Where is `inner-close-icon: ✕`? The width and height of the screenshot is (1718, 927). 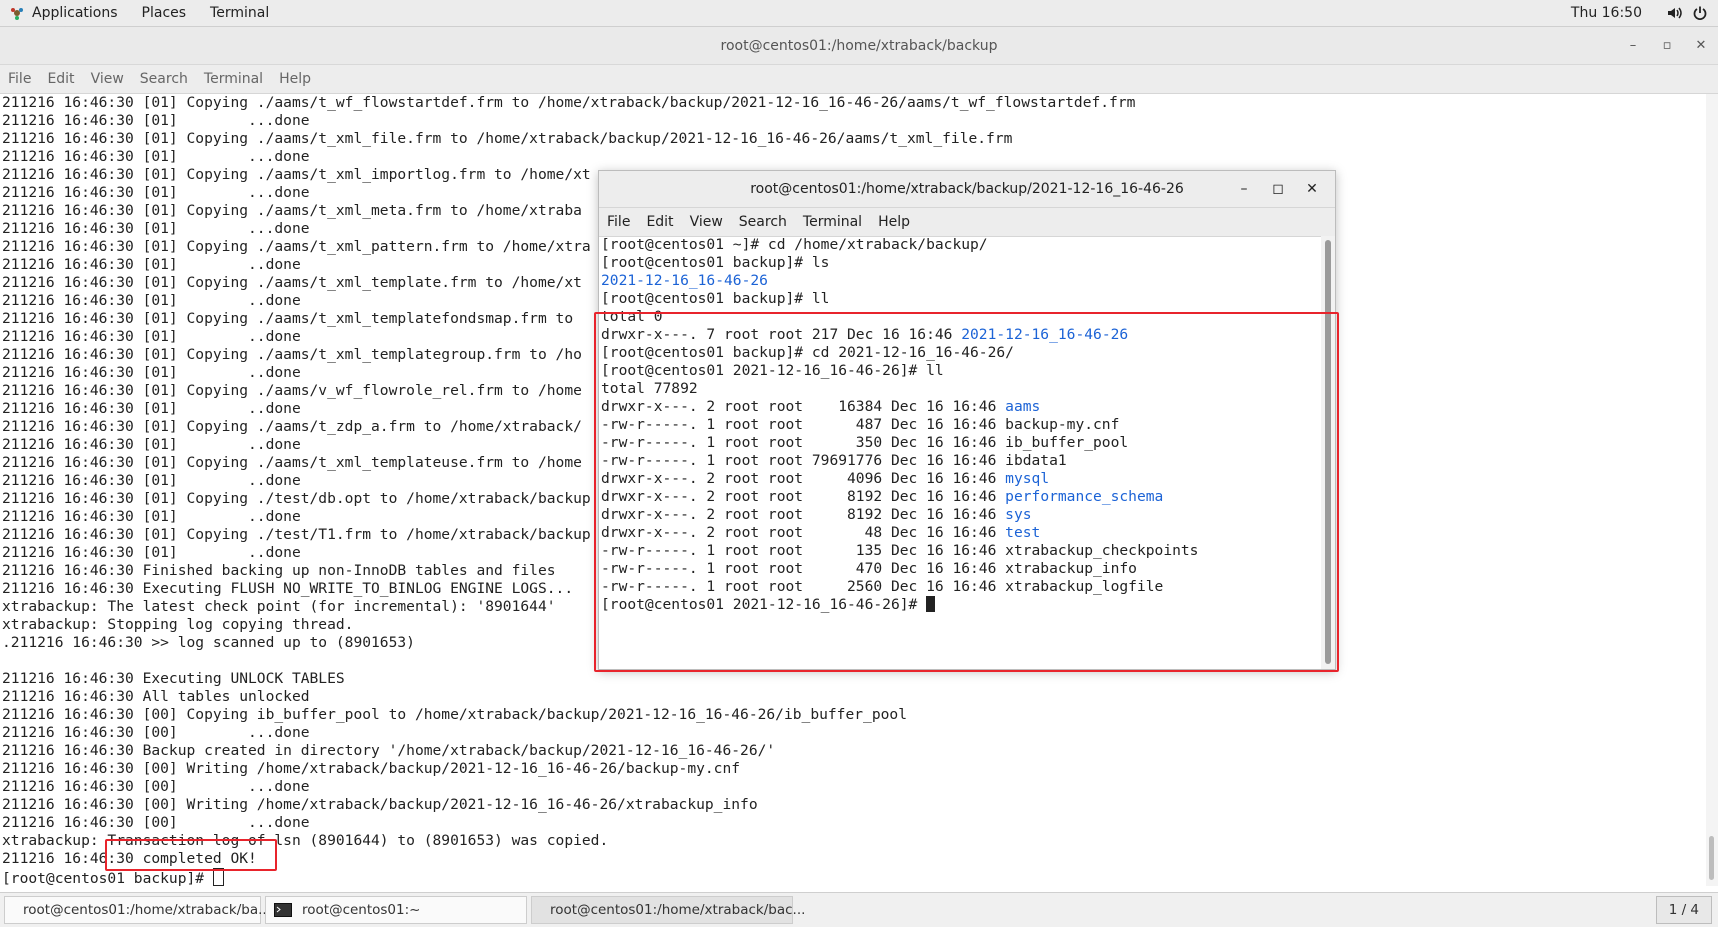 inner-close-icon: ✕ is located at coordinates (1312, 189).